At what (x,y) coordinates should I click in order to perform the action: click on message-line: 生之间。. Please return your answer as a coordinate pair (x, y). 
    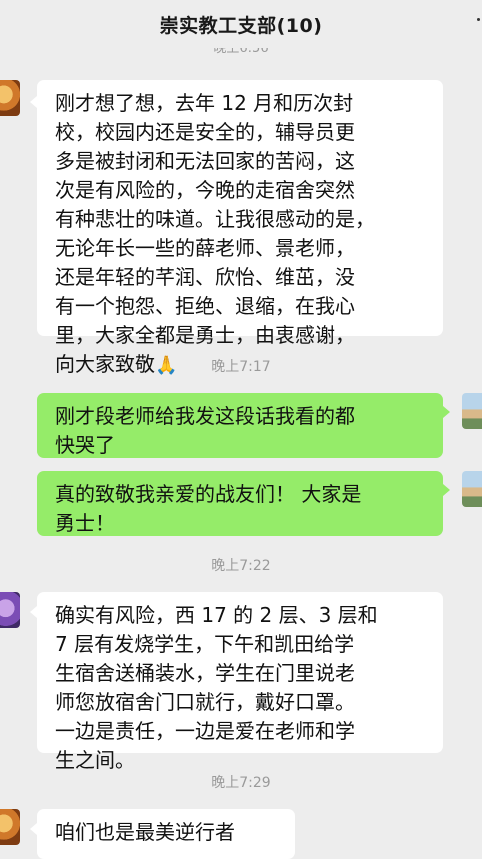
    Looking at the image, I should click on (95, 760).